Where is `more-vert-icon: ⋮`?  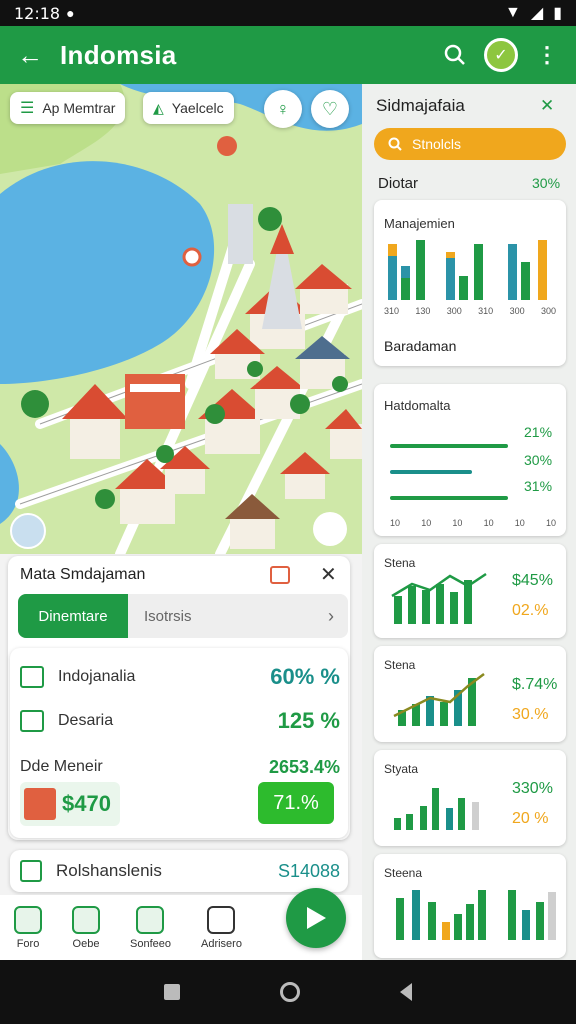
more-vert-icon: ⋮ is located at coordinates (547, 55).